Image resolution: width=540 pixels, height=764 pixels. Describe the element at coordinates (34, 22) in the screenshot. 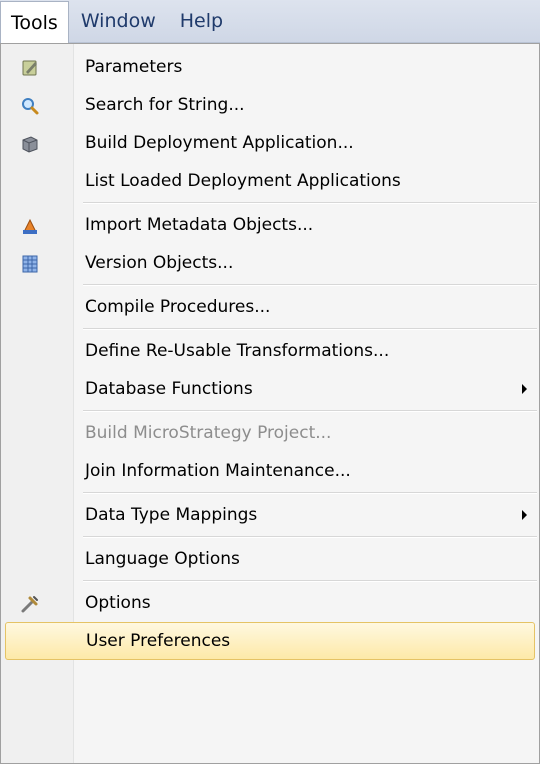

I see `menu-tools: Tools` at that location.